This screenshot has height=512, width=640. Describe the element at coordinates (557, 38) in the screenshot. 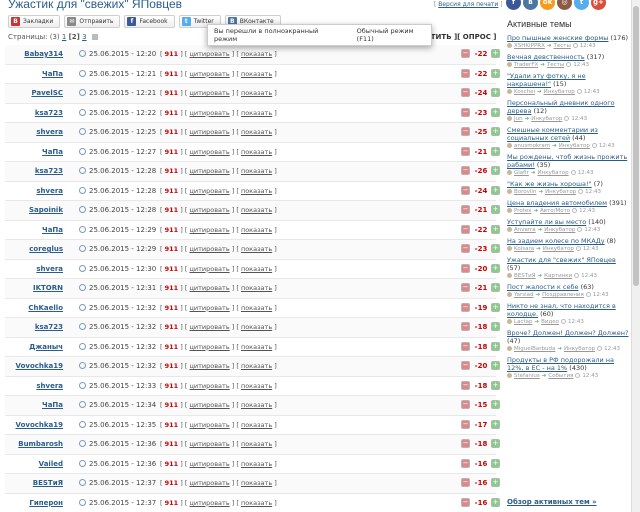

I see `topic-link: Про пышные женские формы` at that location.